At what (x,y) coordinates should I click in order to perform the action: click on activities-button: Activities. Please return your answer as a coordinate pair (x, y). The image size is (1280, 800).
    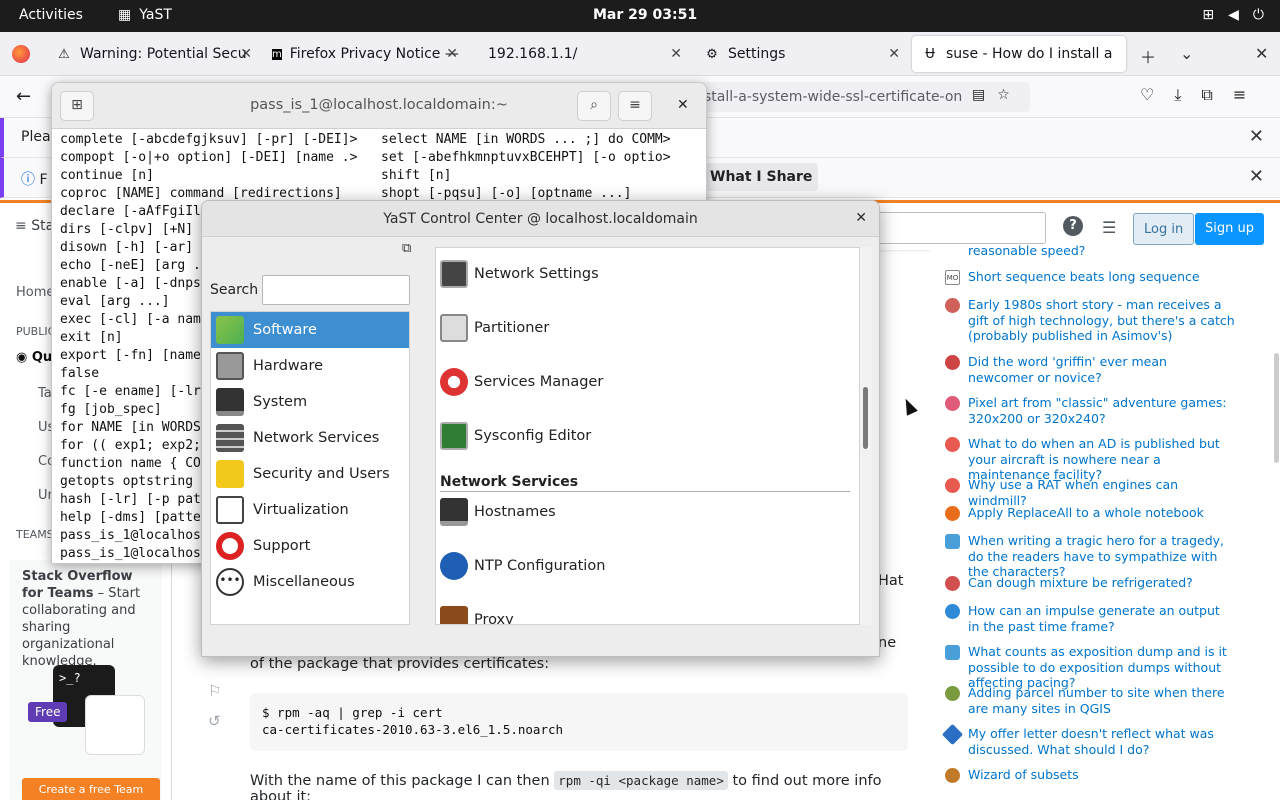
    Looking at the image, I should click on (51, 15).